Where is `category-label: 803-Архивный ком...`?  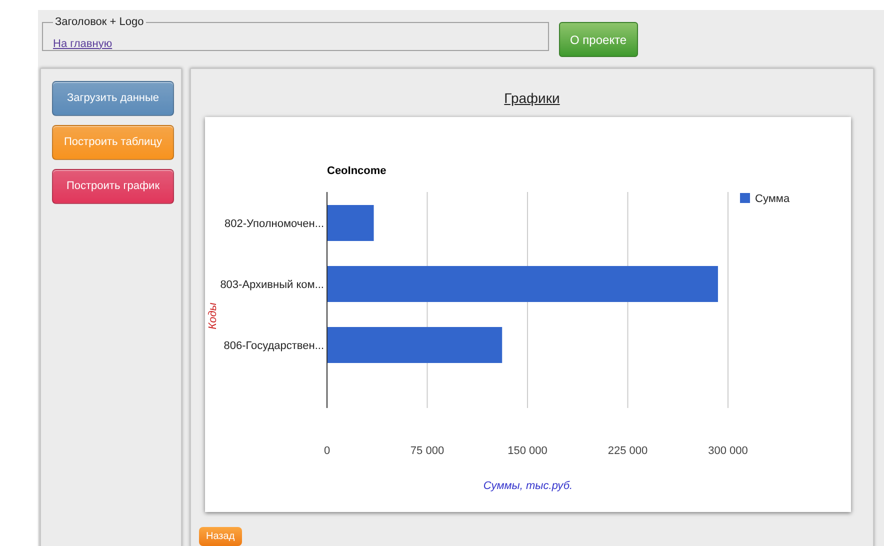 category-label: 803-Архивный ком... is located at coordinates (272, 285).